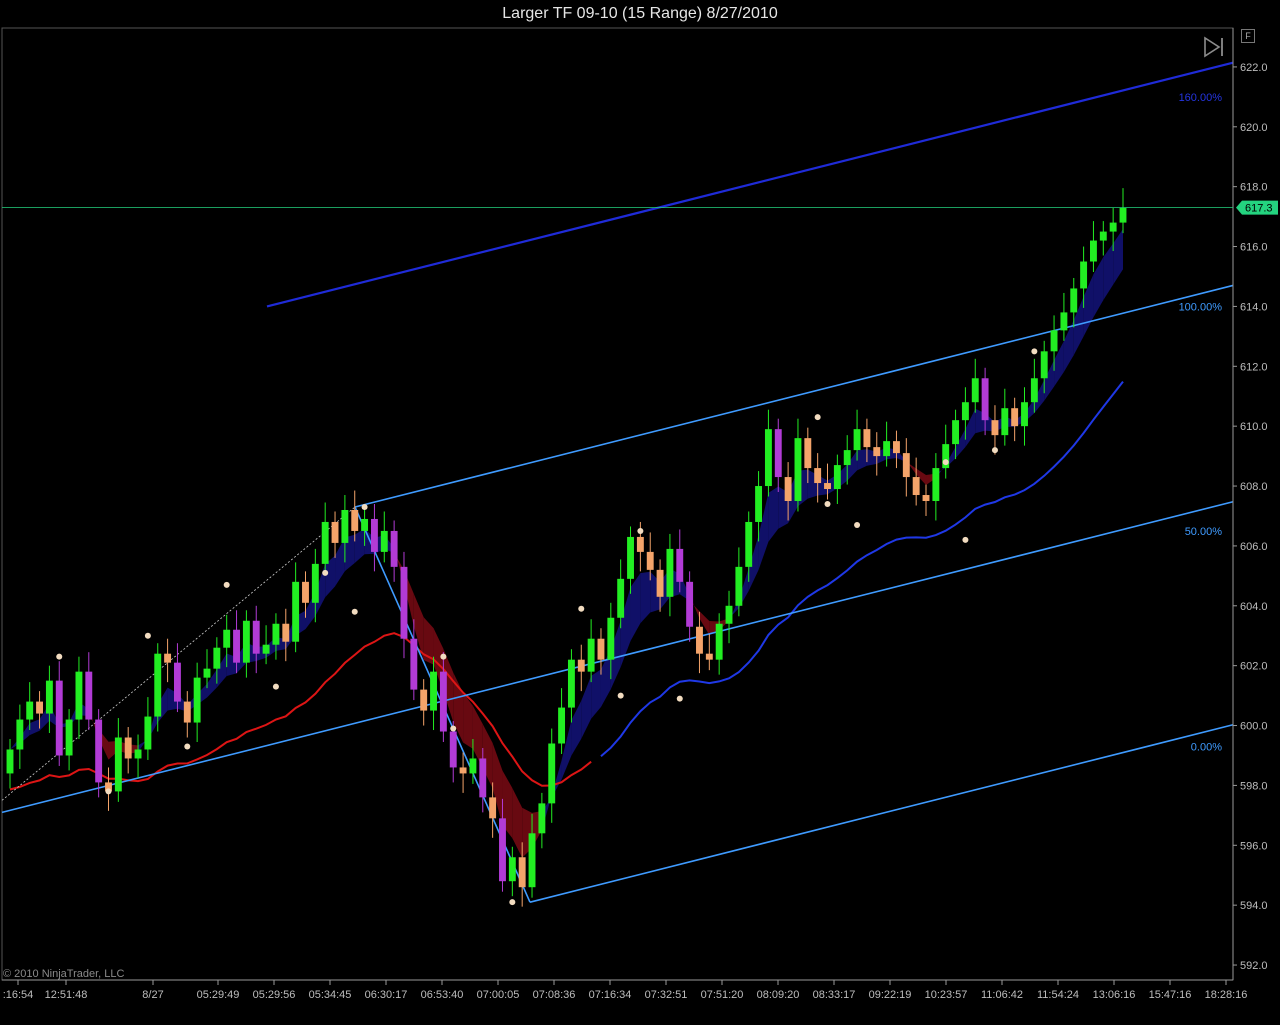 This screenshot has width=1280, height=1025. I want to click on y-tick-label: 598.0, so click(1254, 786).